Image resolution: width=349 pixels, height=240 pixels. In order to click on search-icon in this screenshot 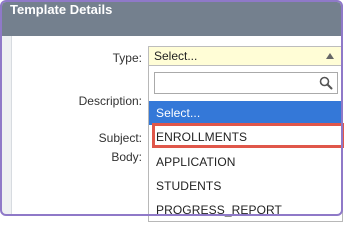, I will do `click(326, 83)`.